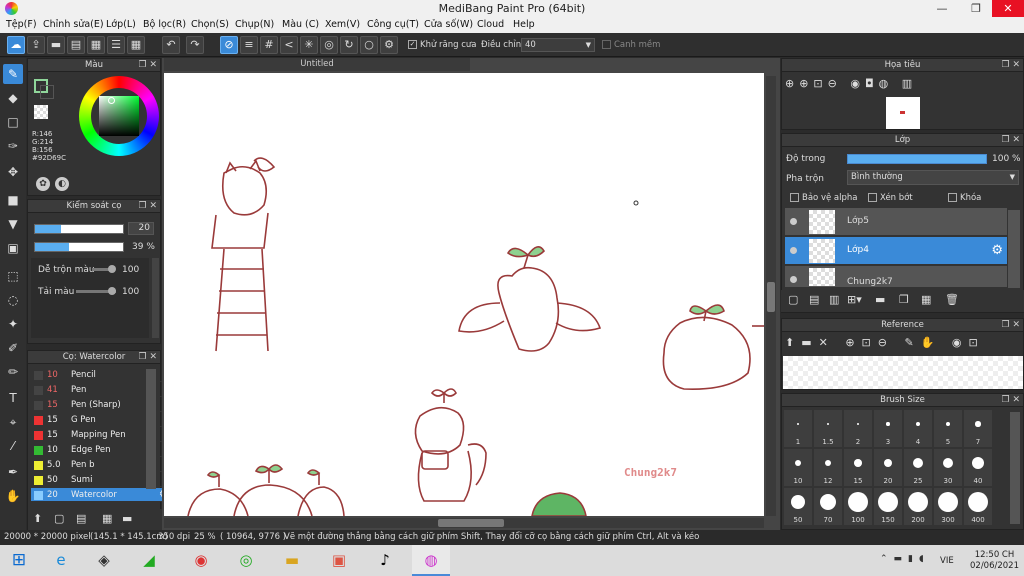 The width and height of the screenshot is (1024, 576). What do you see at coordinates (828, 428) in the screenshot?
I see `brush-size-option: 1.5` at bounding box center [828, 428].